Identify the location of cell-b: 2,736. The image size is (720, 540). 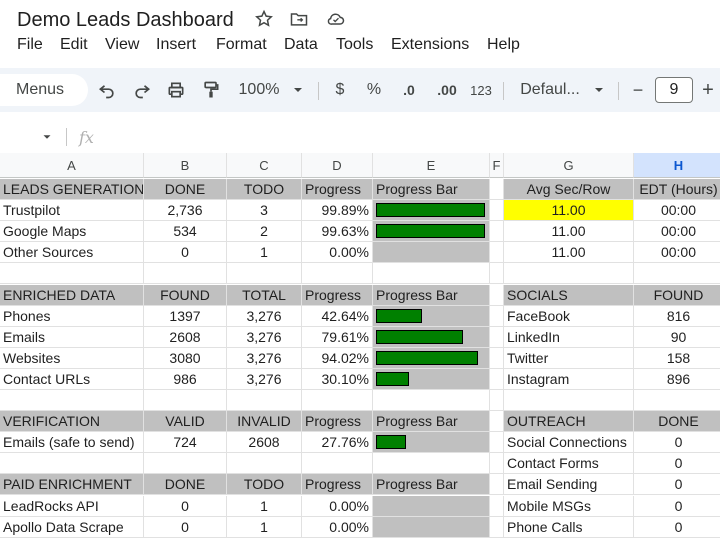
(185, 211).